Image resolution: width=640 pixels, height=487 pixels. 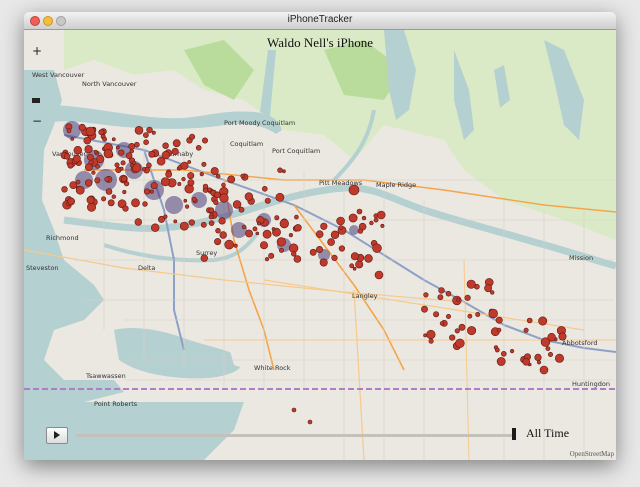 What do you see at coordinates (514, 434) in the screenshot?
I see `time-slider-thumb` at bounding box center [514, 434].